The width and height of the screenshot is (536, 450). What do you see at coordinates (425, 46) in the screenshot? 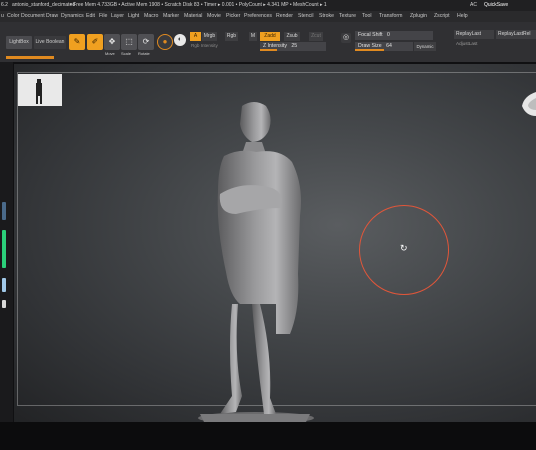
I see `dynamic-button: Dynamic` at bounding box center [425, 46].